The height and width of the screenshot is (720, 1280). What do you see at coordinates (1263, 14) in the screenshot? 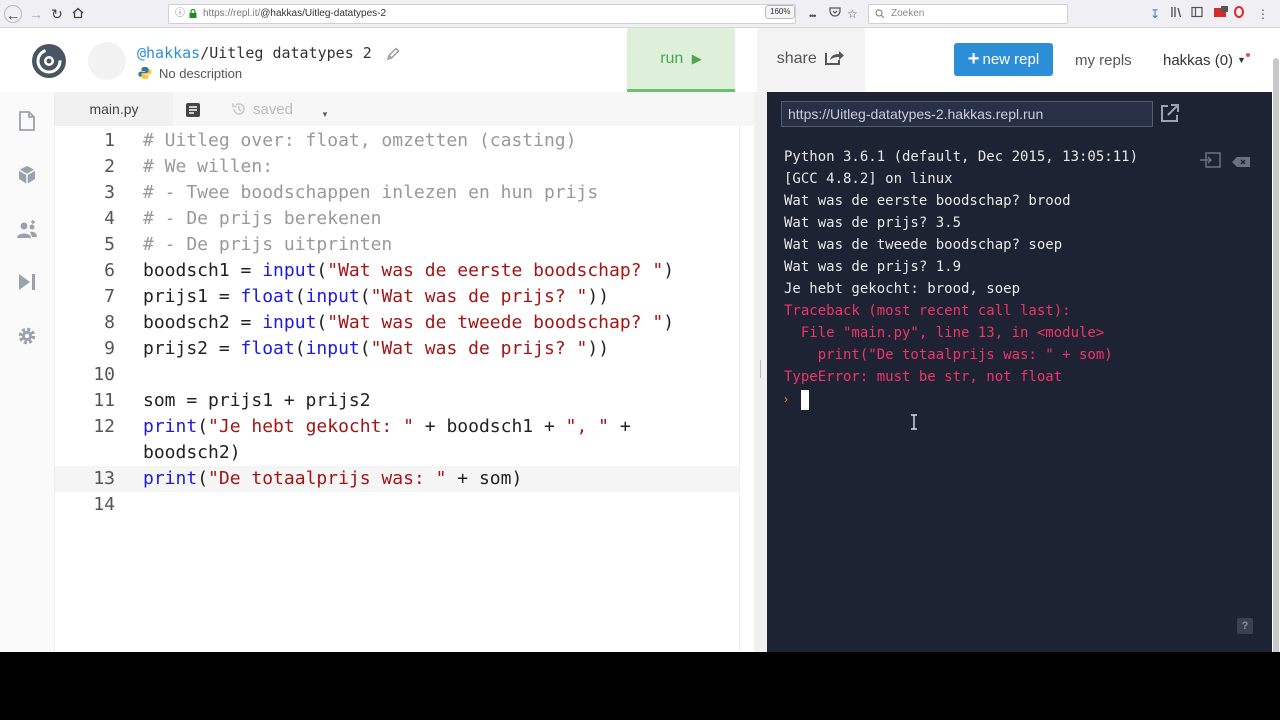
I see `menu-icon: ⋮` at bounding box center [1263, 14].